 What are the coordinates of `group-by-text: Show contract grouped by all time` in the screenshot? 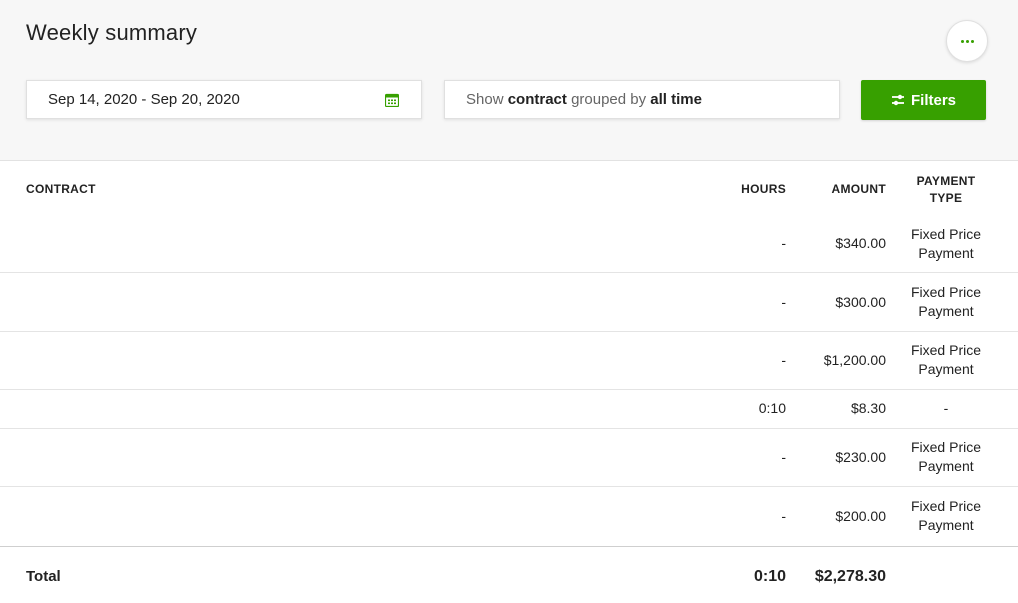 It's located at (584, 99).